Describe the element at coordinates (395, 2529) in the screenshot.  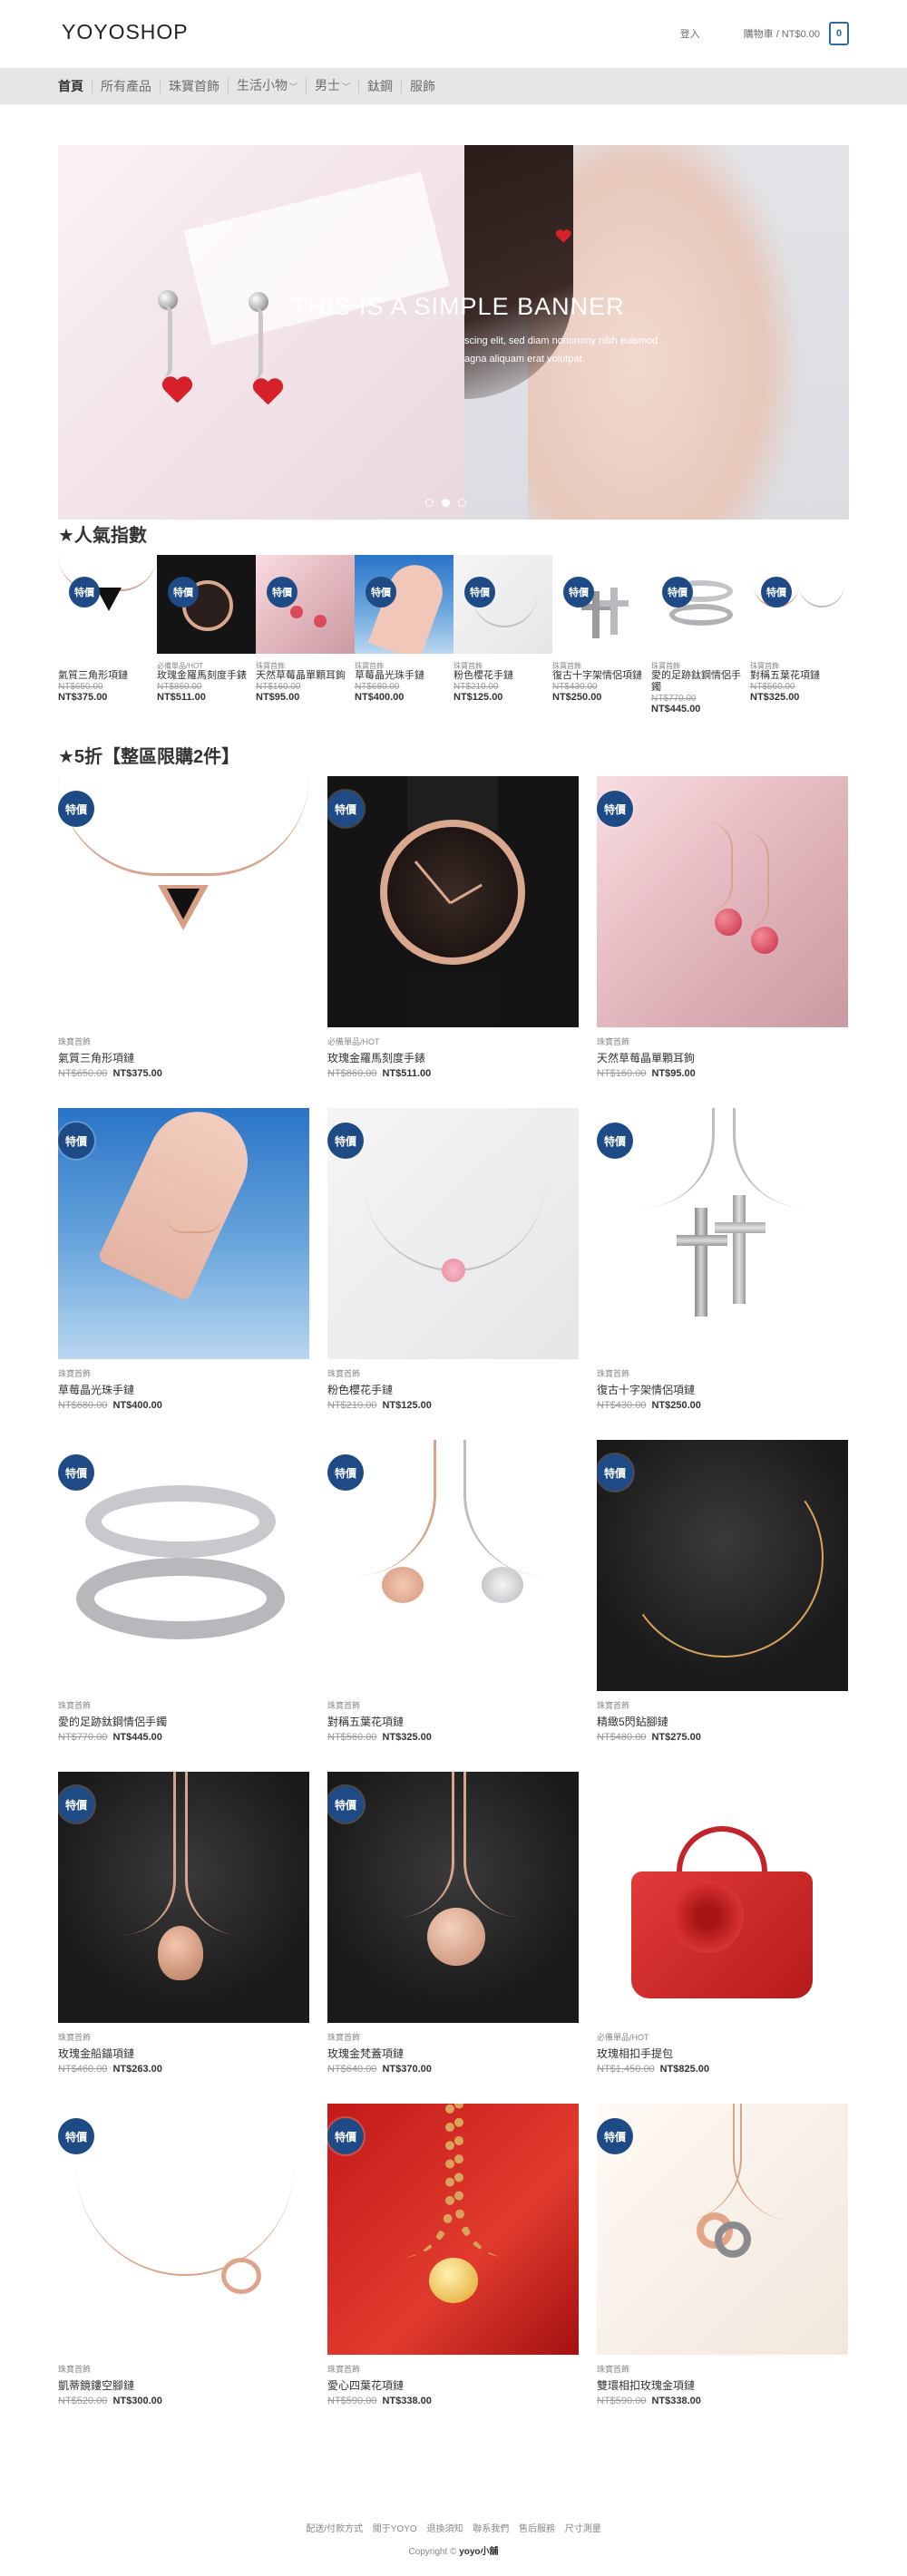
I see `footer-link-about: 關于YOYO` at that location.